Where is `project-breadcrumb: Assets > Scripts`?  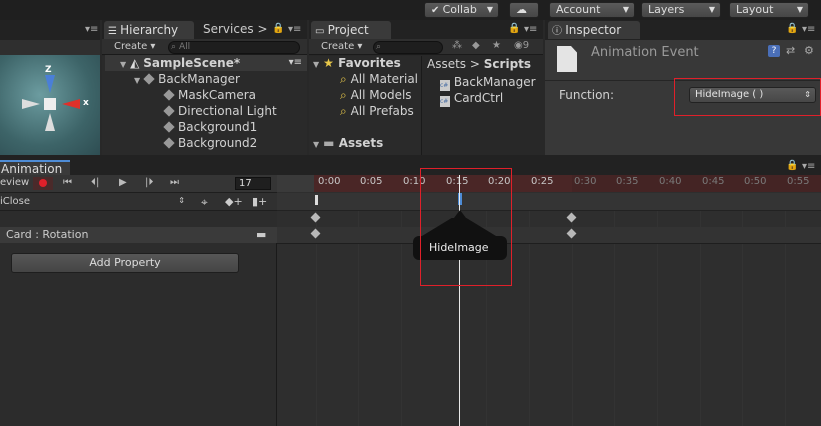 project-breadcrumb: Assets > Scripts is located at coordinates (479, 64).